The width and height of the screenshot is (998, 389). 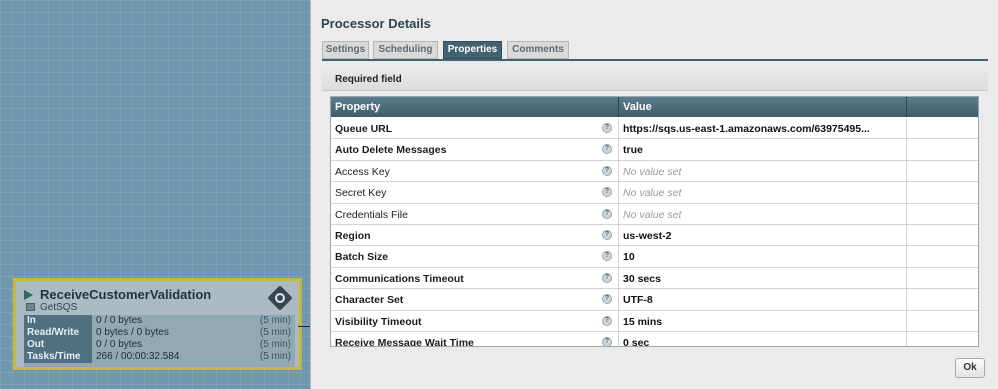 What do you see at coordinates (538, 50) in the screenshot?
I see `tab-comments: Comments` at bounding box center [538, 50].